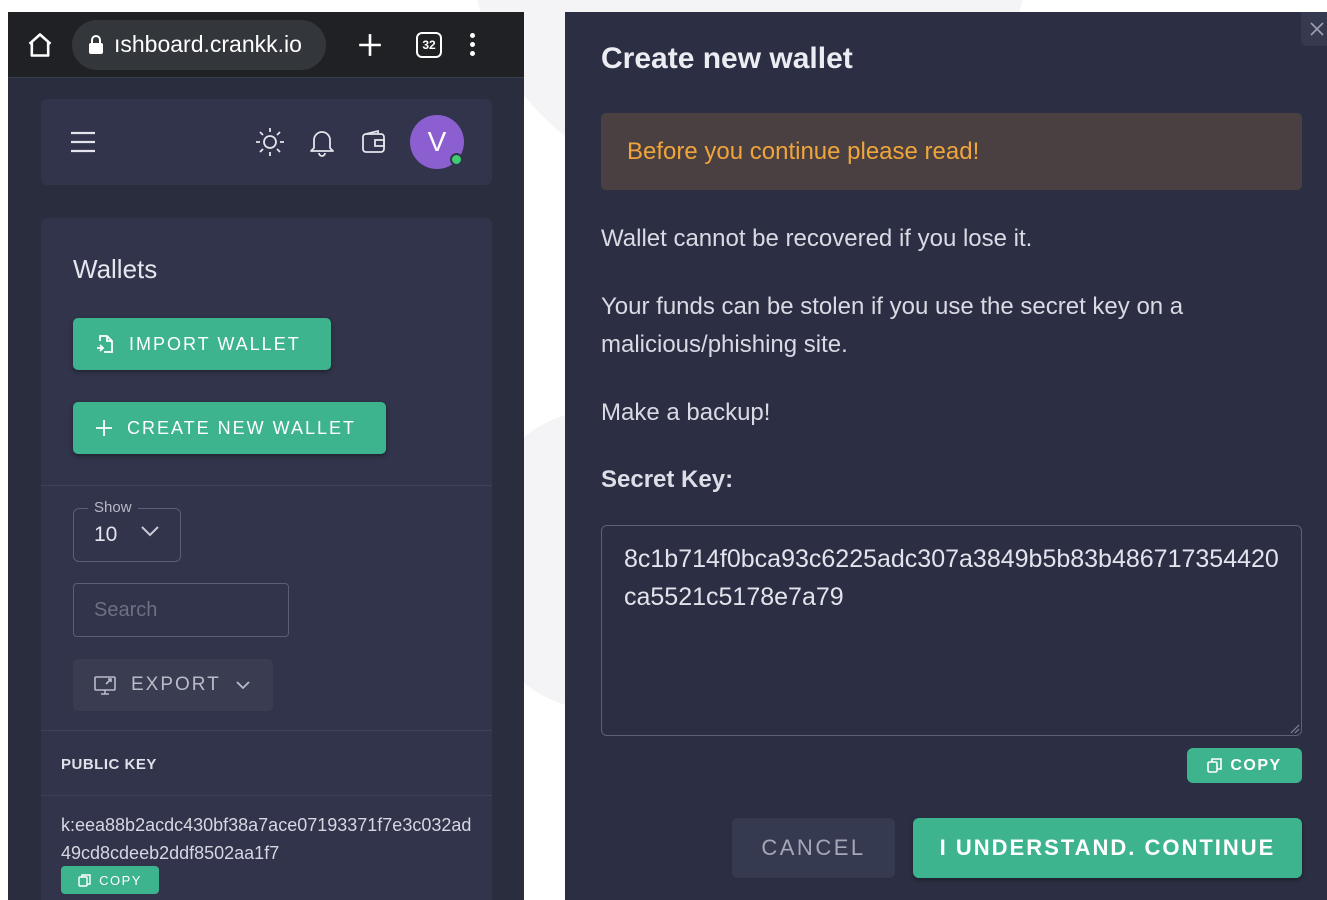 The image size is (1327, 900). Describe the element at coordinates (242, 427) in the screenshot. I see `create-wallet-label: CREATE NEW WALLET` at that location.